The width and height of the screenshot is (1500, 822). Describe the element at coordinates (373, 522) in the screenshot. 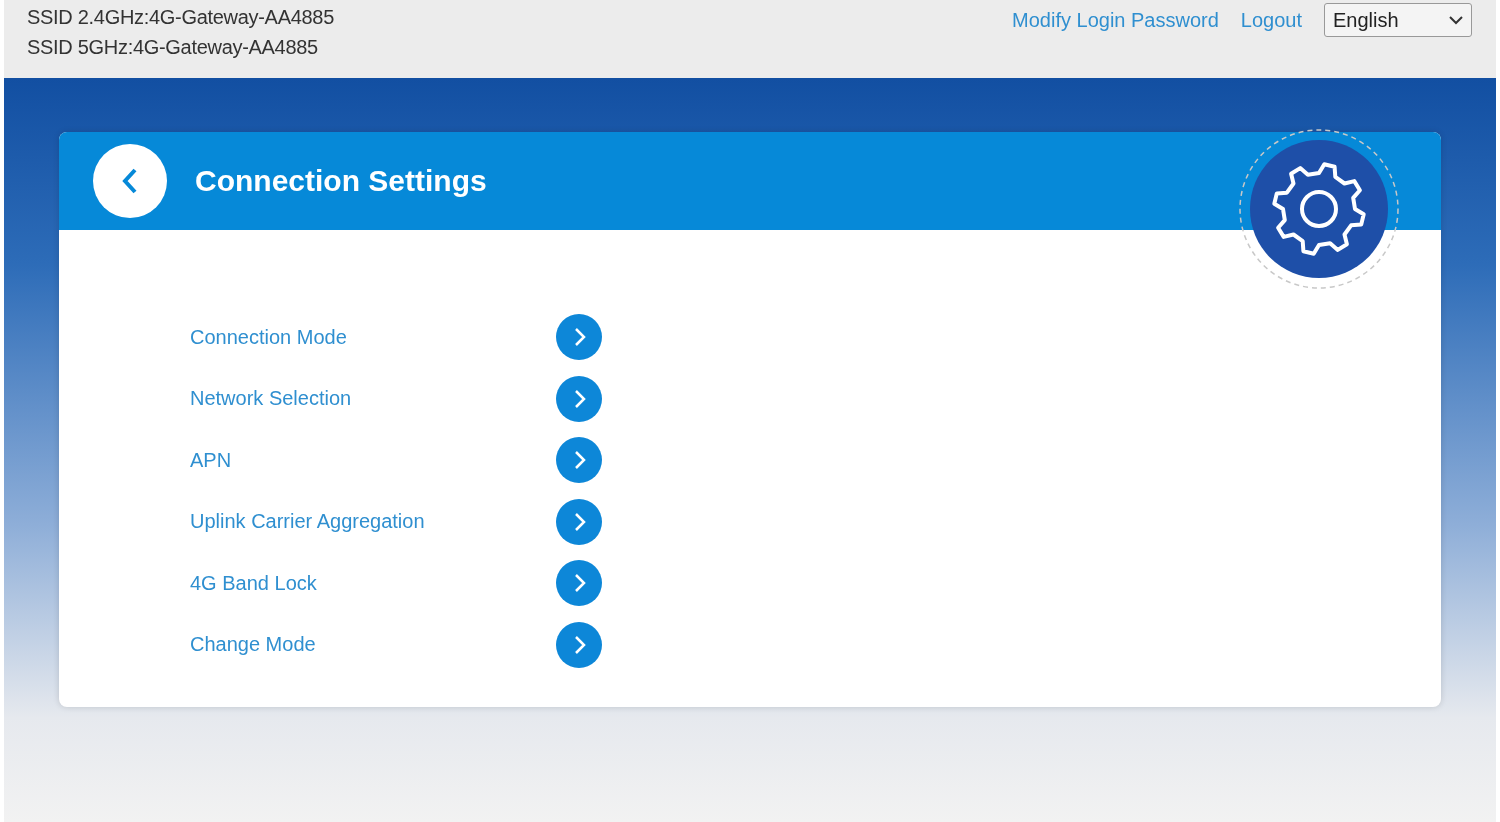

I see `menu-item-label: Uplink Carrier Aggregation` at that location.